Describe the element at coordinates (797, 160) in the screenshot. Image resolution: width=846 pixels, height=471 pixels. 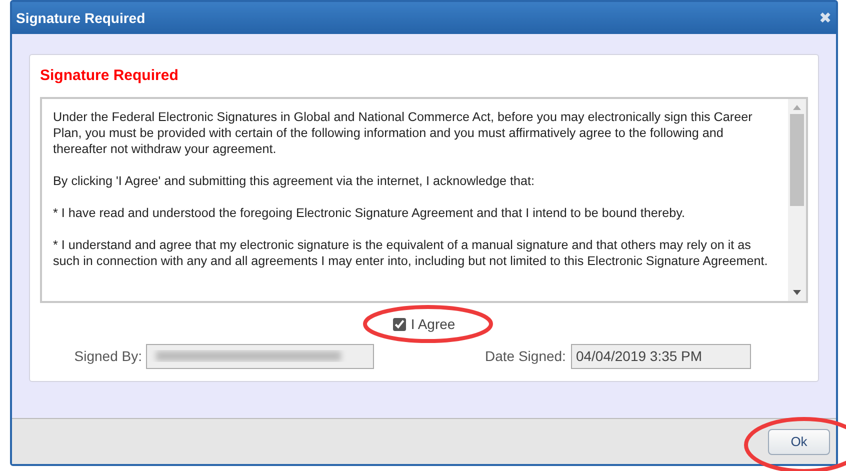
I see `scrollbar-thumb` at that location.